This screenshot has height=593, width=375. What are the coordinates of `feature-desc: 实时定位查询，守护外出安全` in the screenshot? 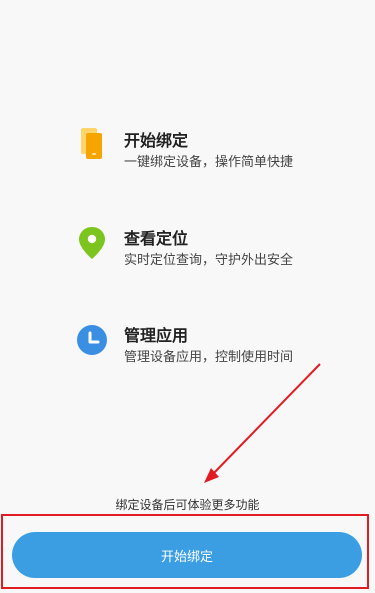 It's located at (209, 260).